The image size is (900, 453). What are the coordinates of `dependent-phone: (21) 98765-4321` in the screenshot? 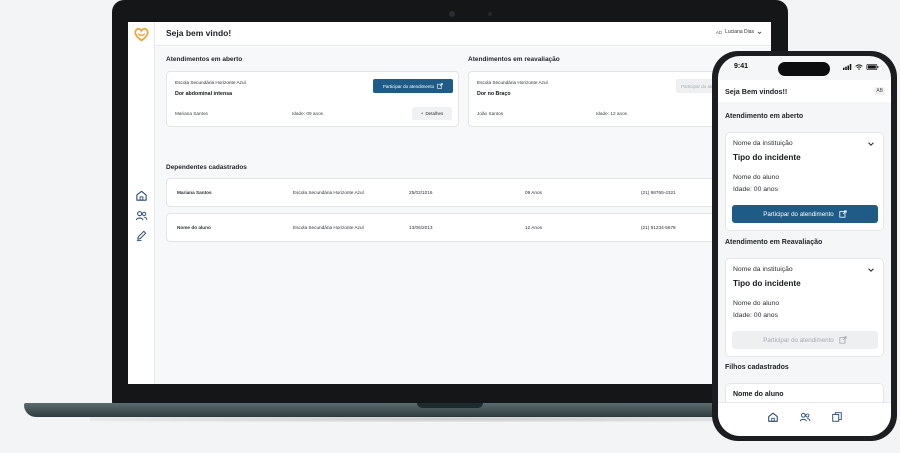 It's located at (658, 192).